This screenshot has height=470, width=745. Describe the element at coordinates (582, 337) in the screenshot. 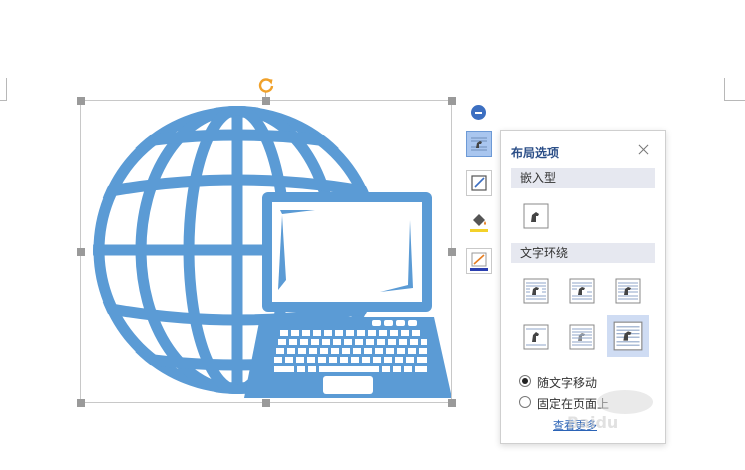

I see `wrap-in-front-option` at that location.